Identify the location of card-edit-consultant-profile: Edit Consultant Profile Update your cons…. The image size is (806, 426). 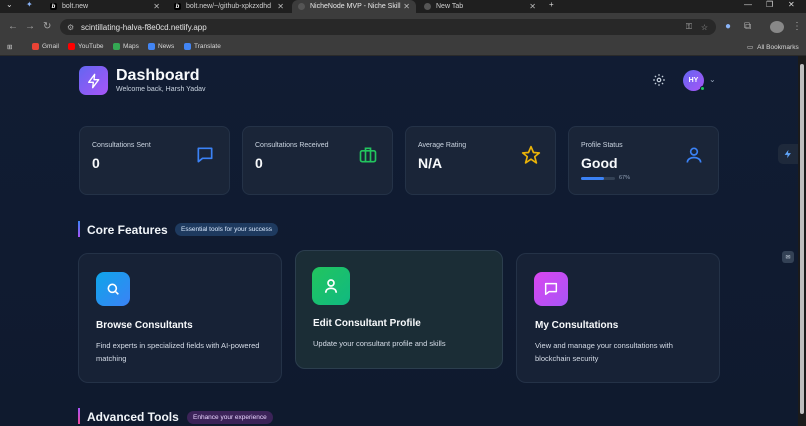
(399, 309).